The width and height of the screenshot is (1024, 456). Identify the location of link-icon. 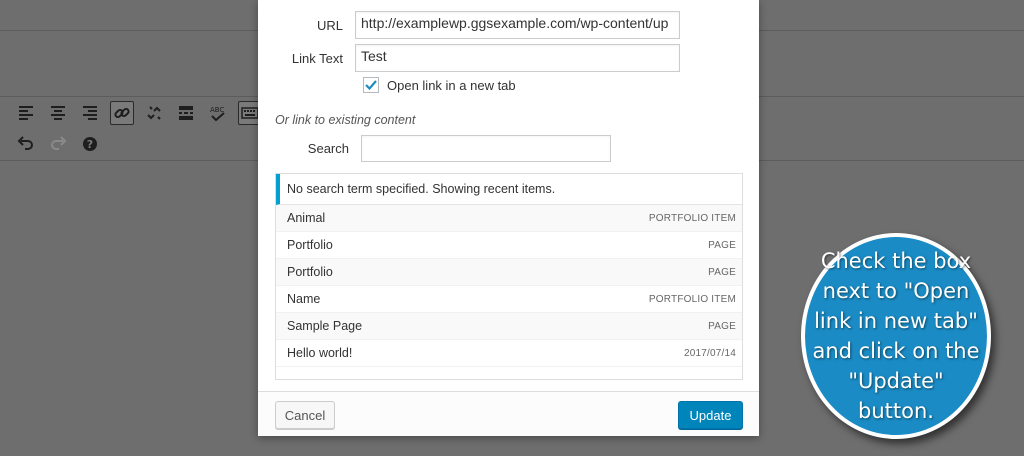
(122, 113).